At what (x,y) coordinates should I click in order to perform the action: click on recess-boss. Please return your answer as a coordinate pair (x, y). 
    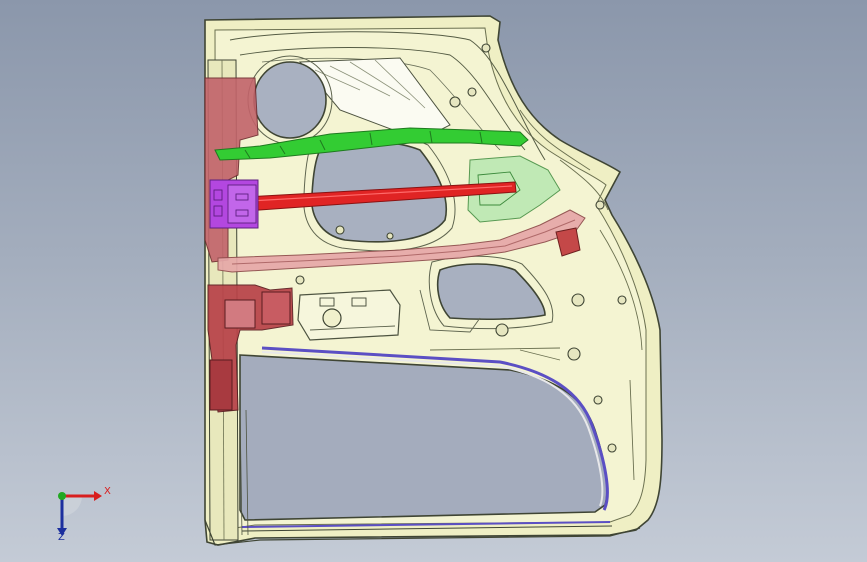
    Looking at the image, I should click on (332, 318).